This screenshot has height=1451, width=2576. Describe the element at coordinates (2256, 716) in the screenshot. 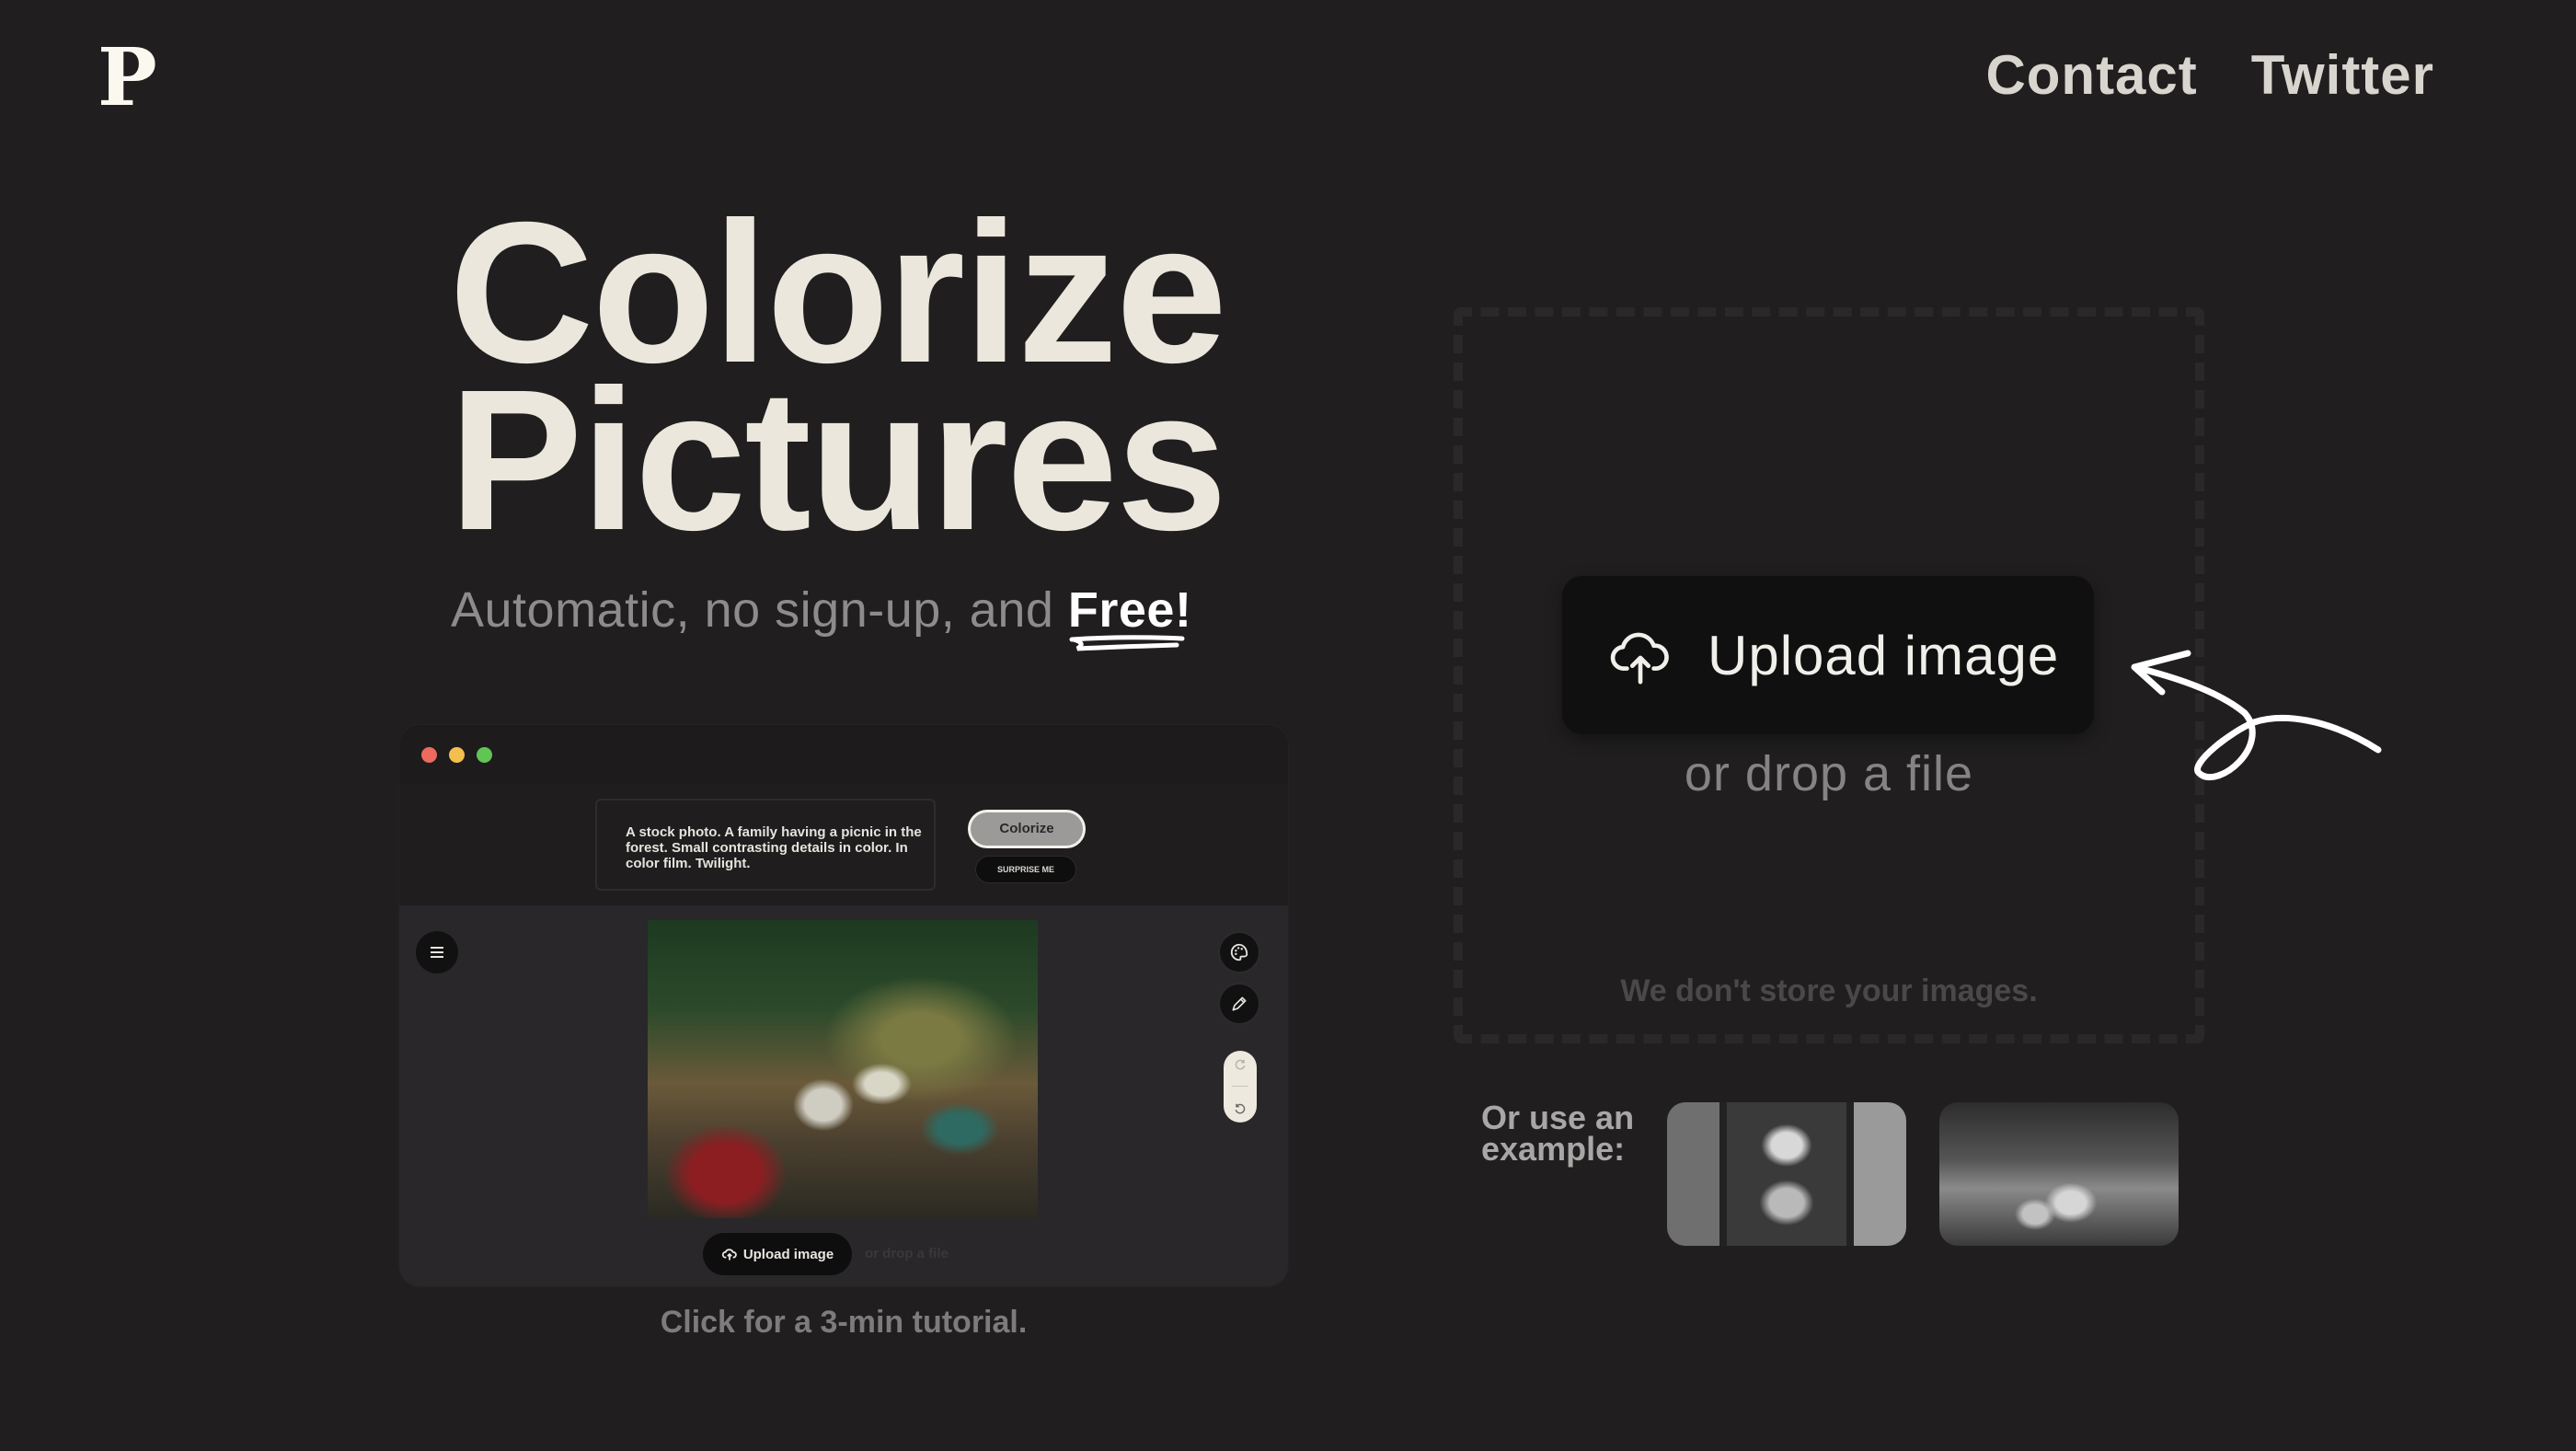

I see `hand-drawn-arrow-icon` at that location.